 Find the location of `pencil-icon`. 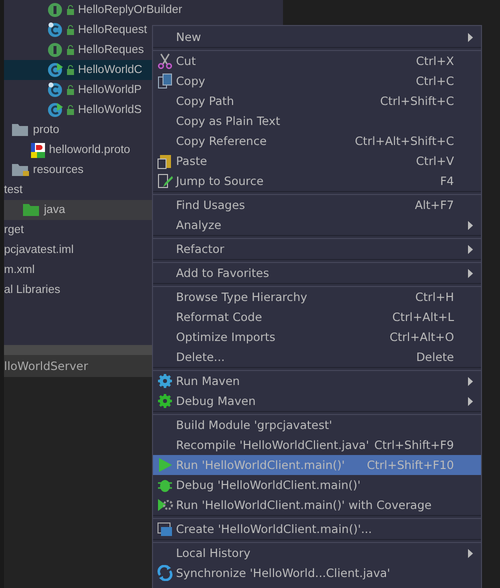

pencil-icon is located at coordinates (164, 181).